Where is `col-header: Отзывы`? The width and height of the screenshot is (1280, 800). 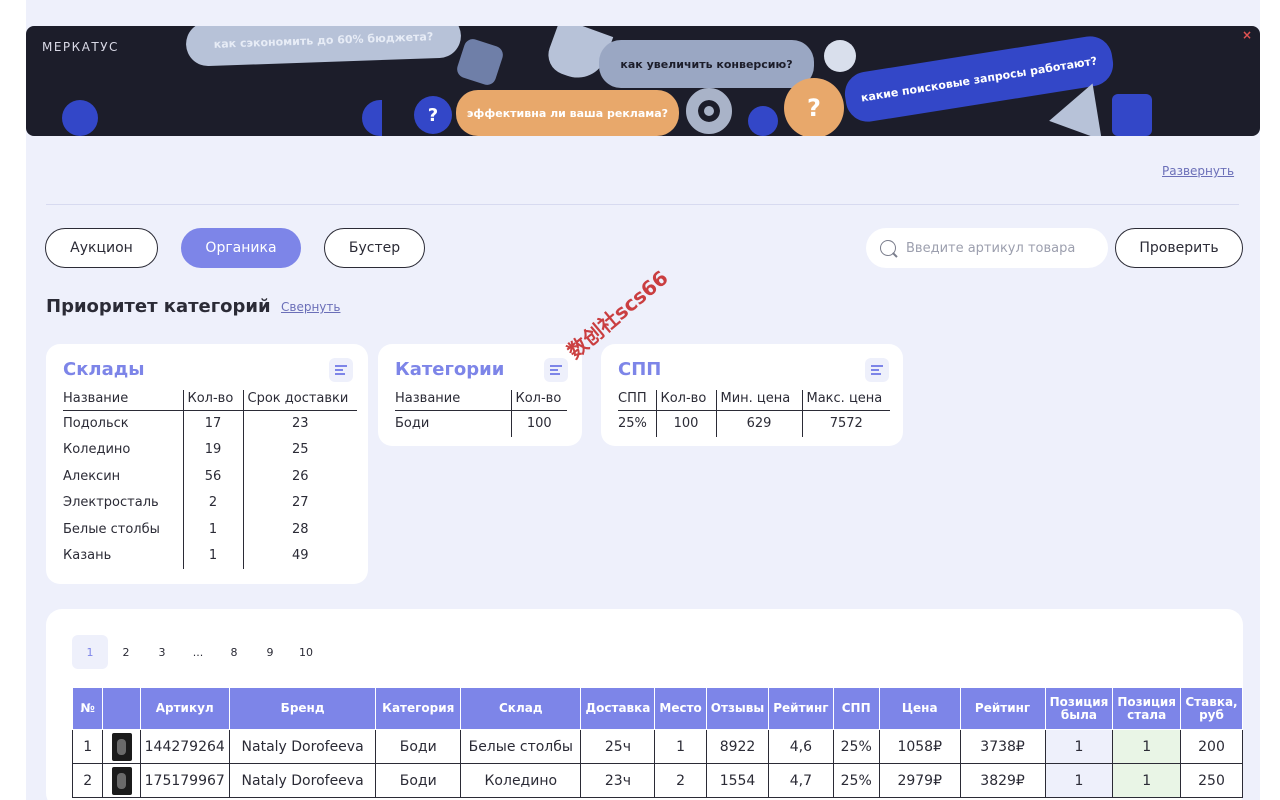 col-header: Отзывы is located at coordinates (737, 708).